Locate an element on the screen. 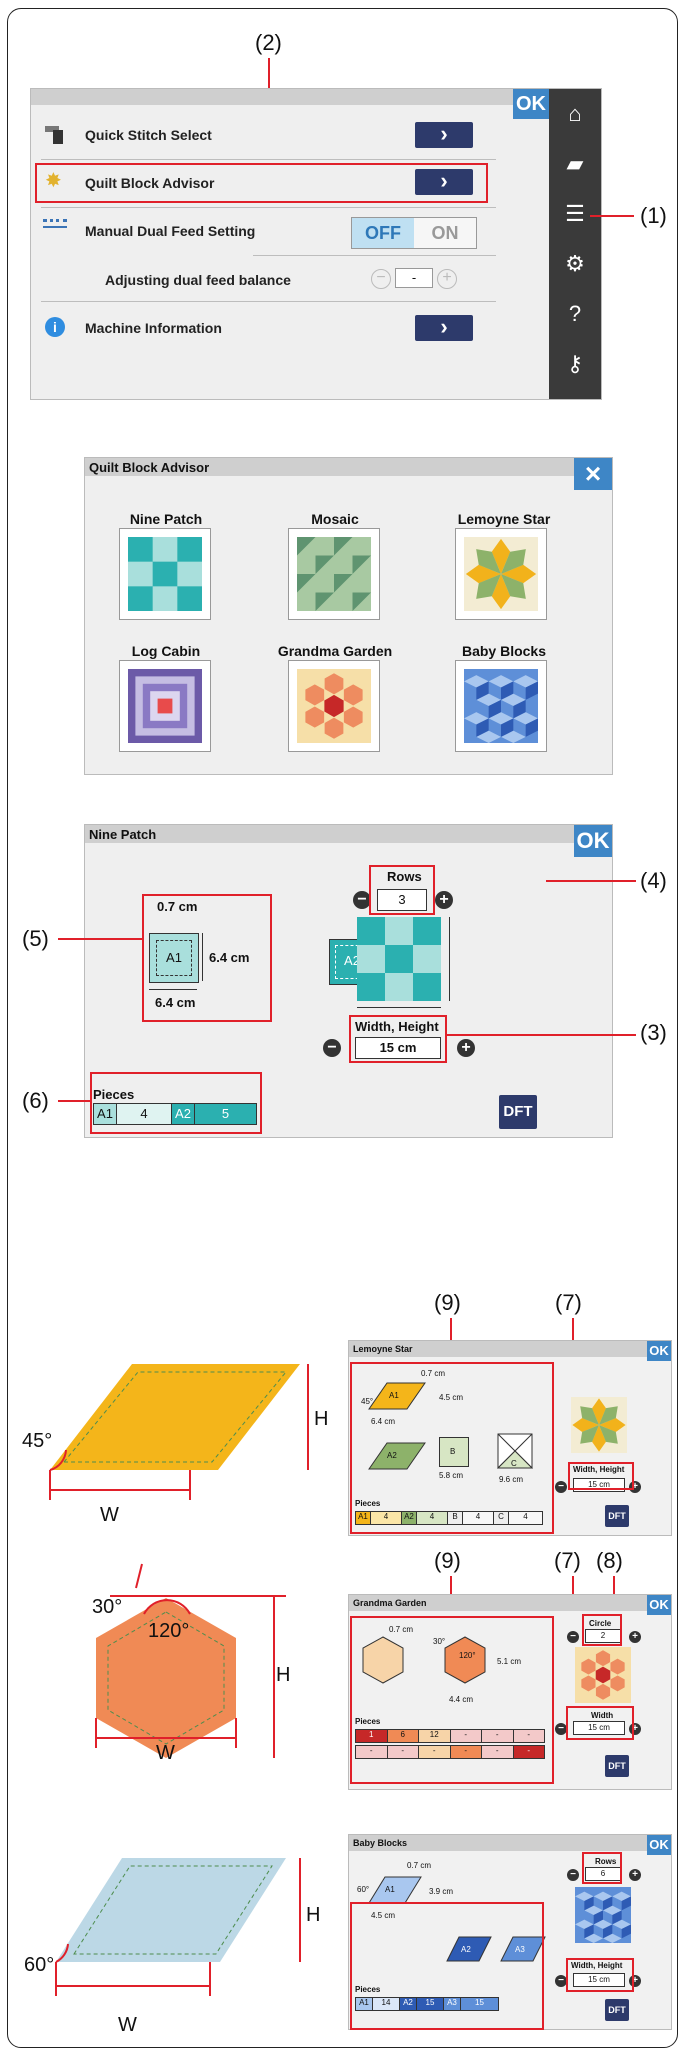 The width and height of the screenshot is (686, 2056). lemoyne-star-button is located at coordinates (501, 574).